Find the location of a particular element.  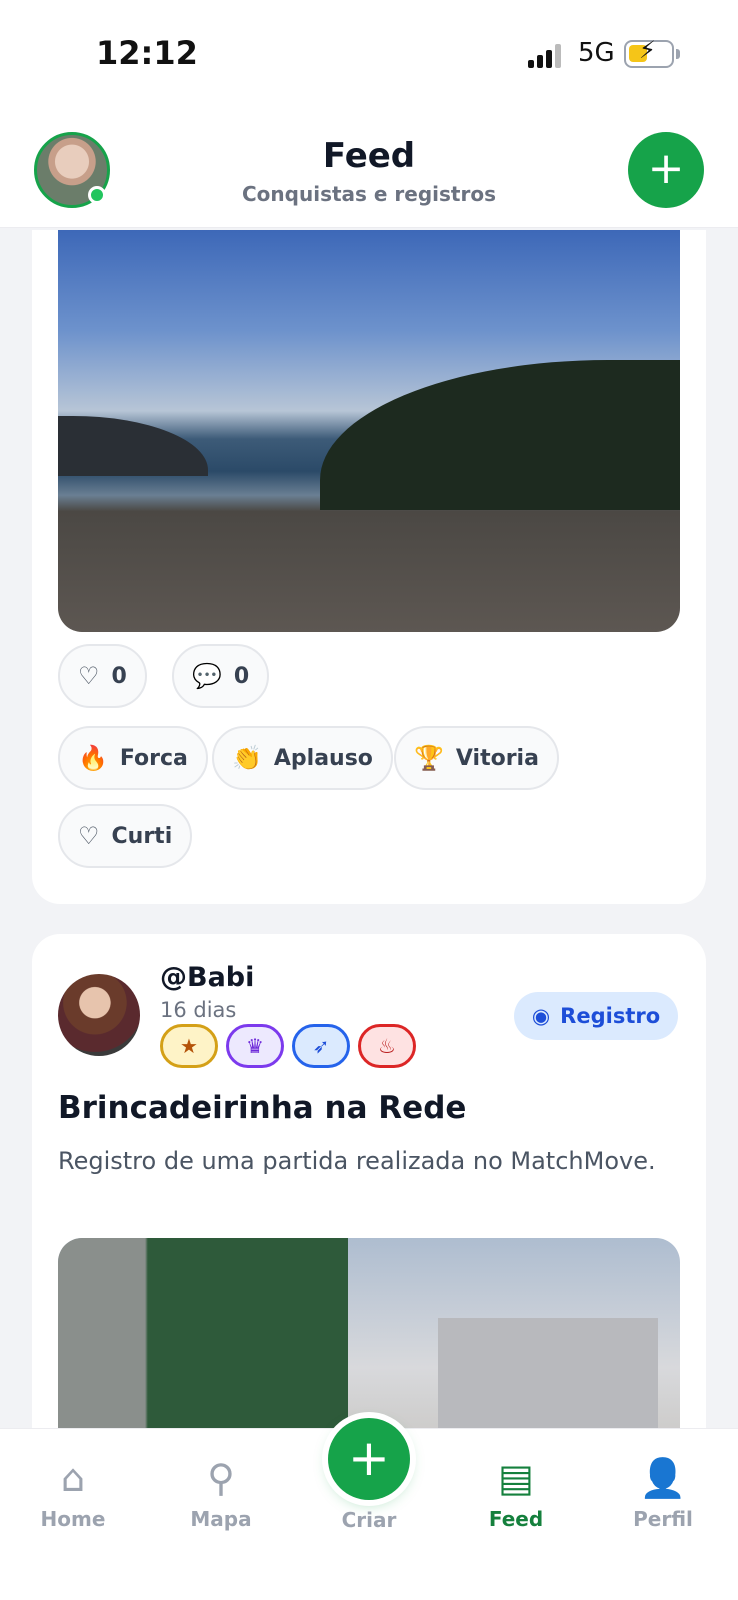

comment-icon: 💬 is located at coordinates (207, 676).